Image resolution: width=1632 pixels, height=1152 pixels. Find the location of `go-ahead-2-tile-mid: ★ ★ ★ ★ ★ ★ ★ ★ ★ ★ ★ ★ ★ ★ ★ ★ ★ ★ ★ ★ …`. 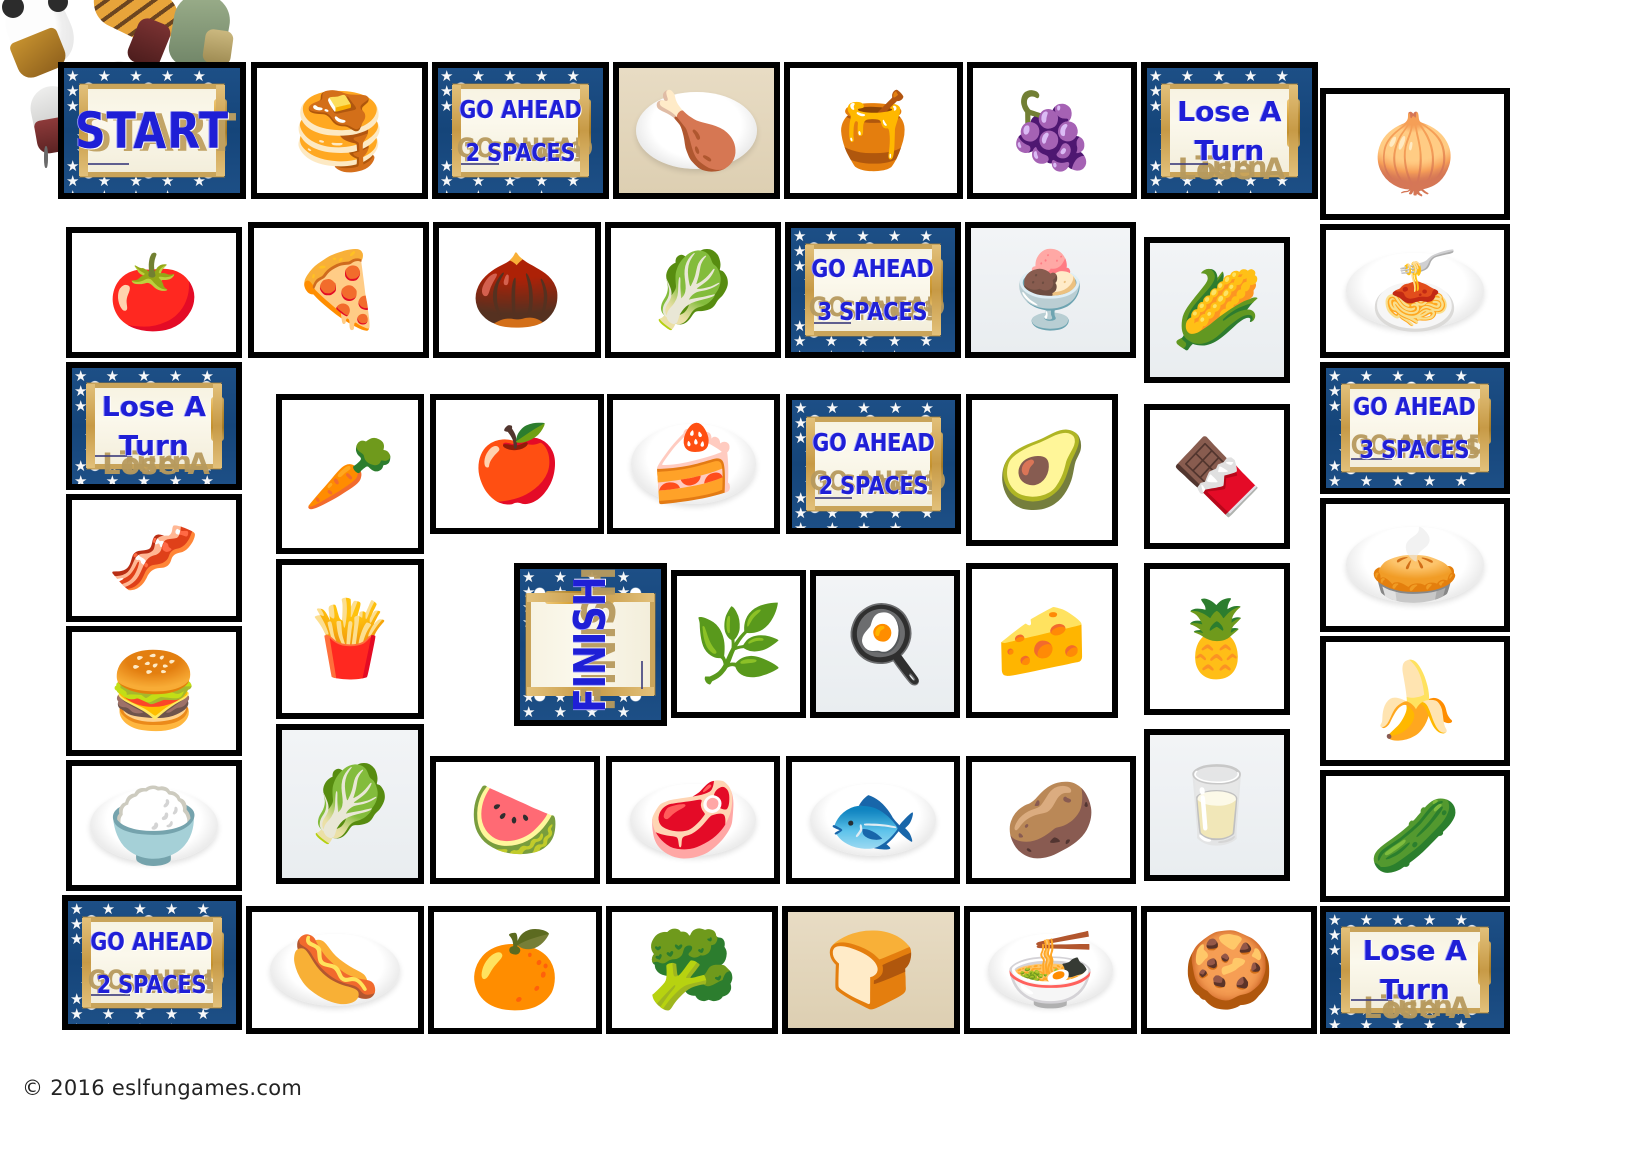

go-ahead-2-tile-mid: ★ ★ ★ ★ ★ ★ ★ ★ ★ ★ ★ ★ ★ ★ ★ ★ ★ ★ ★ ★ … is located at coordinates (873, 464).